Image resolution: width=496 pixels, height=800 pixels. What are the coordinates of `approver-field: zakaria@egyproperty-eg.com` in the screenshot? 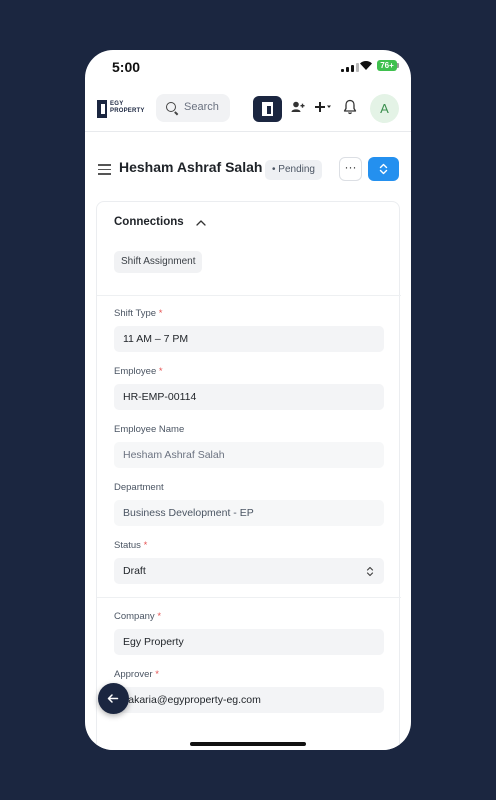 It's located at (249, 700).